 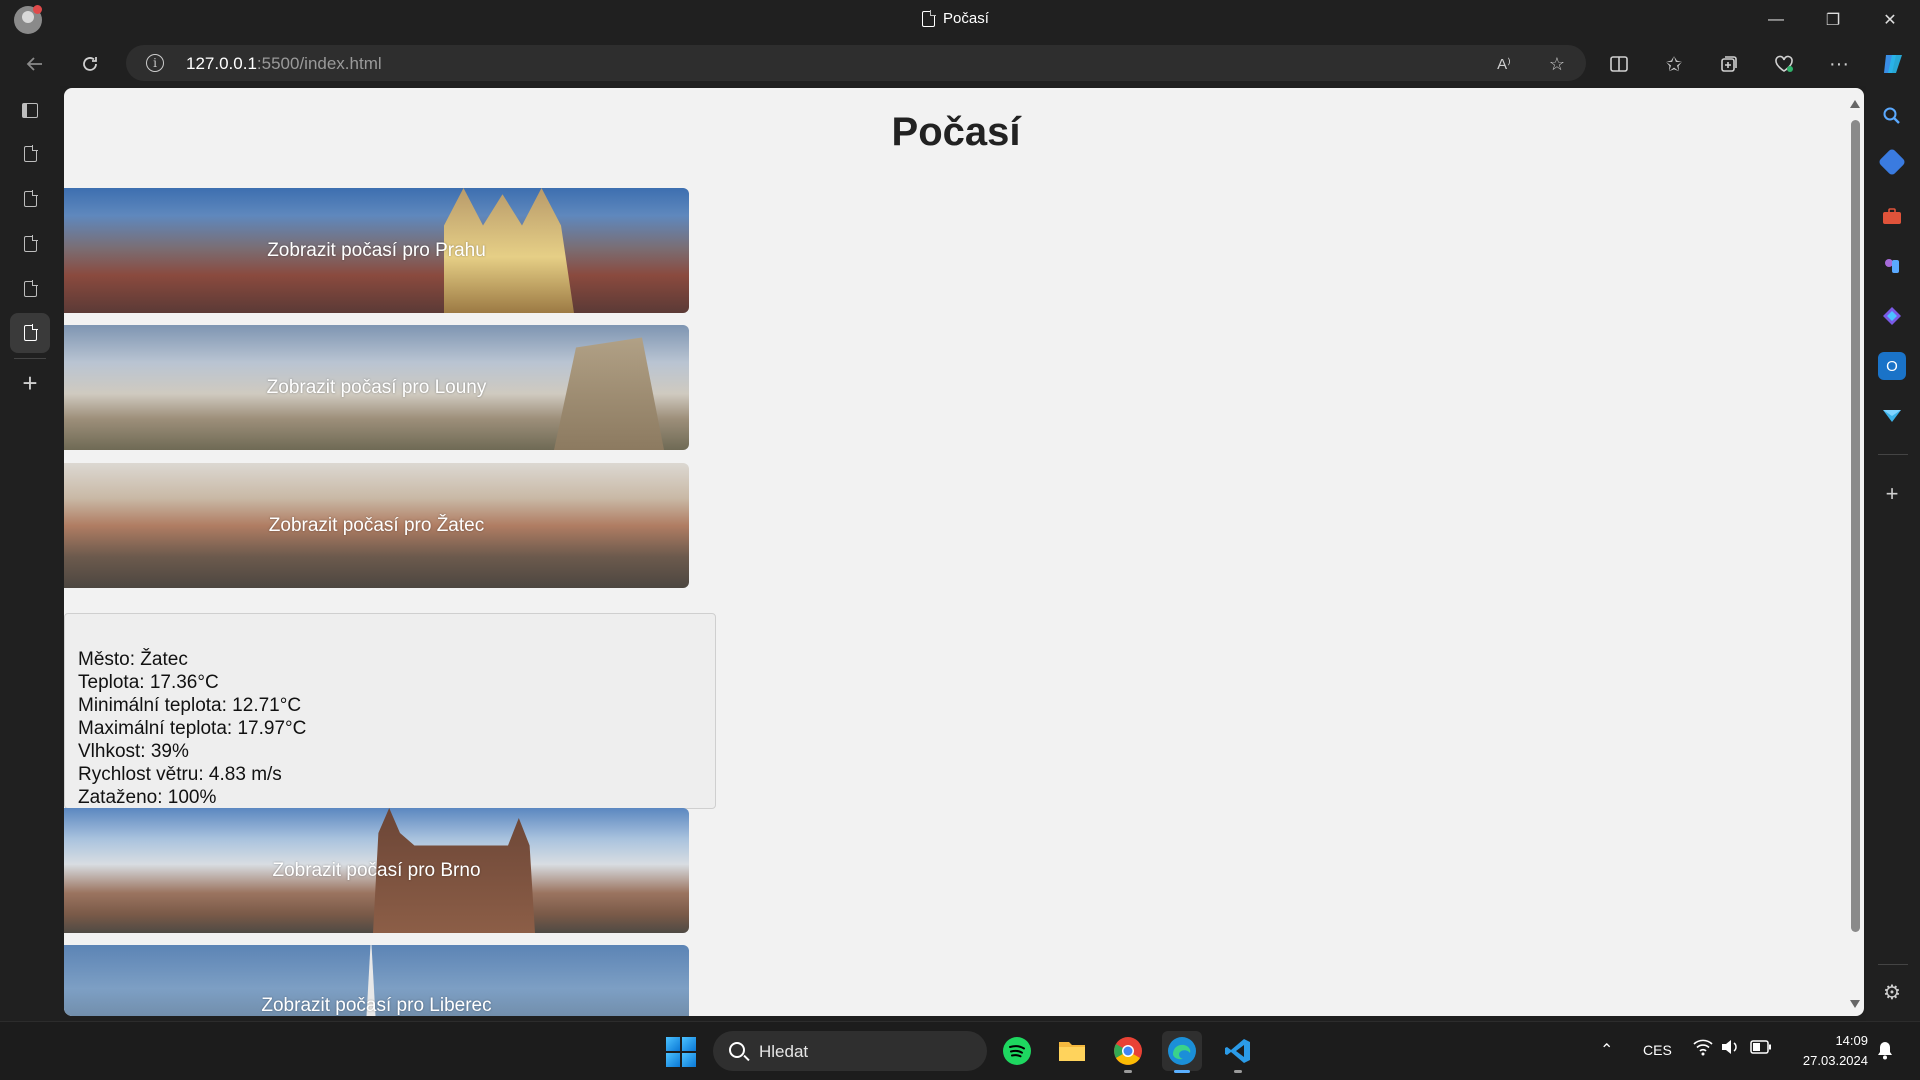 I want to click on close-button: ✕, so click(x=1890, y=20).